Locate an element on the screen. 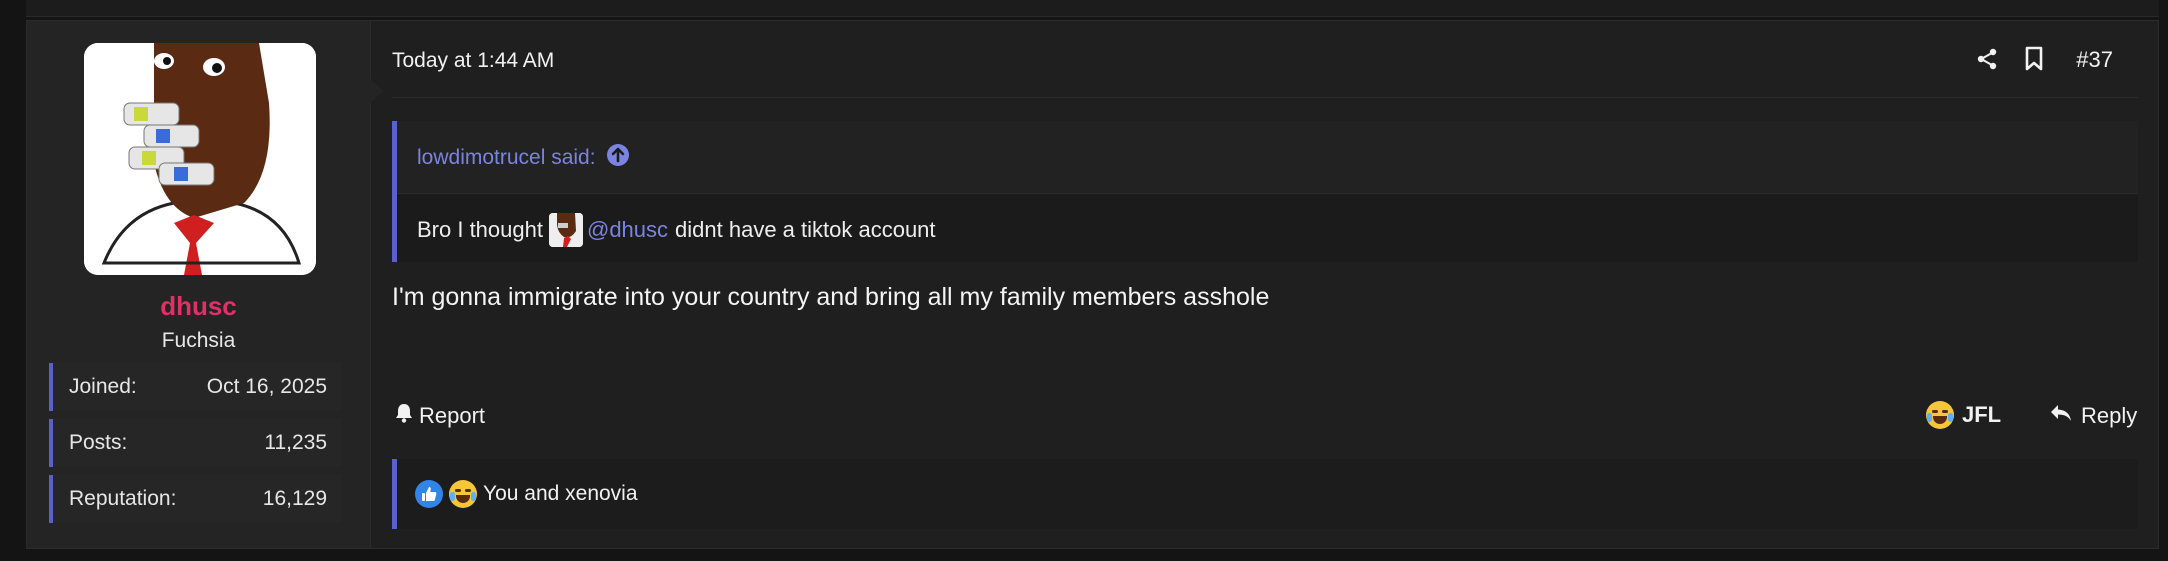 This screenshot has height=561, width=2168. post-timestamp: Today at 1:44 AM is located at coordinates (473, 61).